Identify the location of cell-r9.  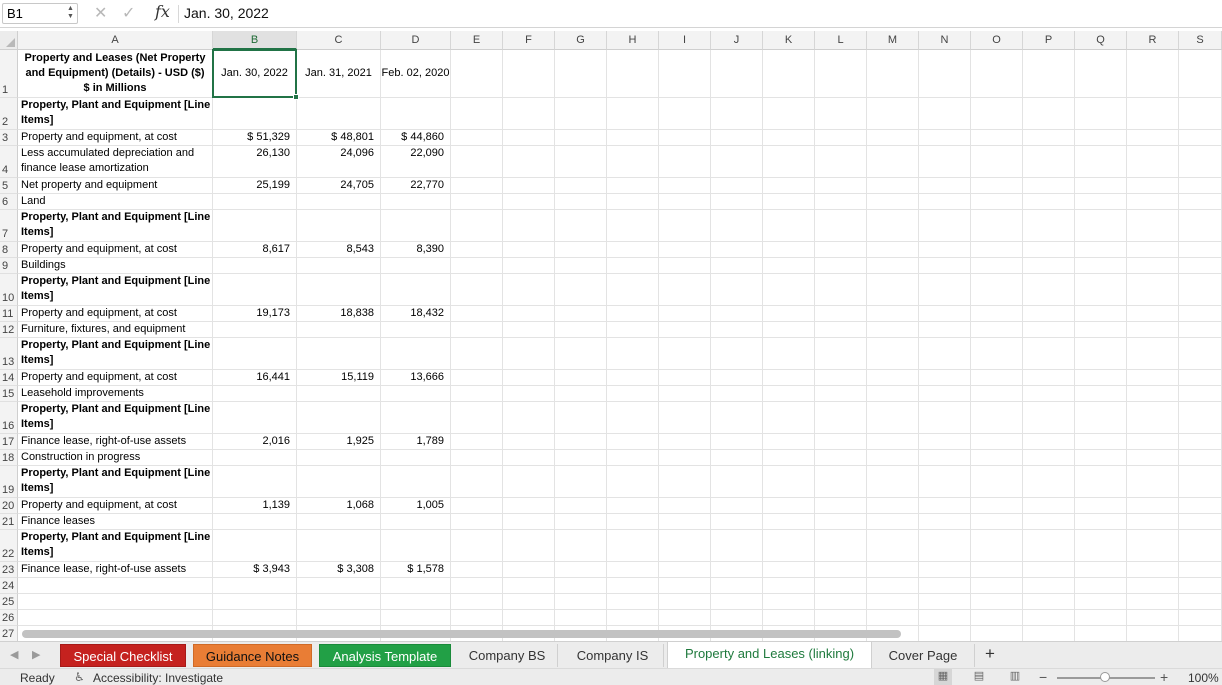
(1153, 266).